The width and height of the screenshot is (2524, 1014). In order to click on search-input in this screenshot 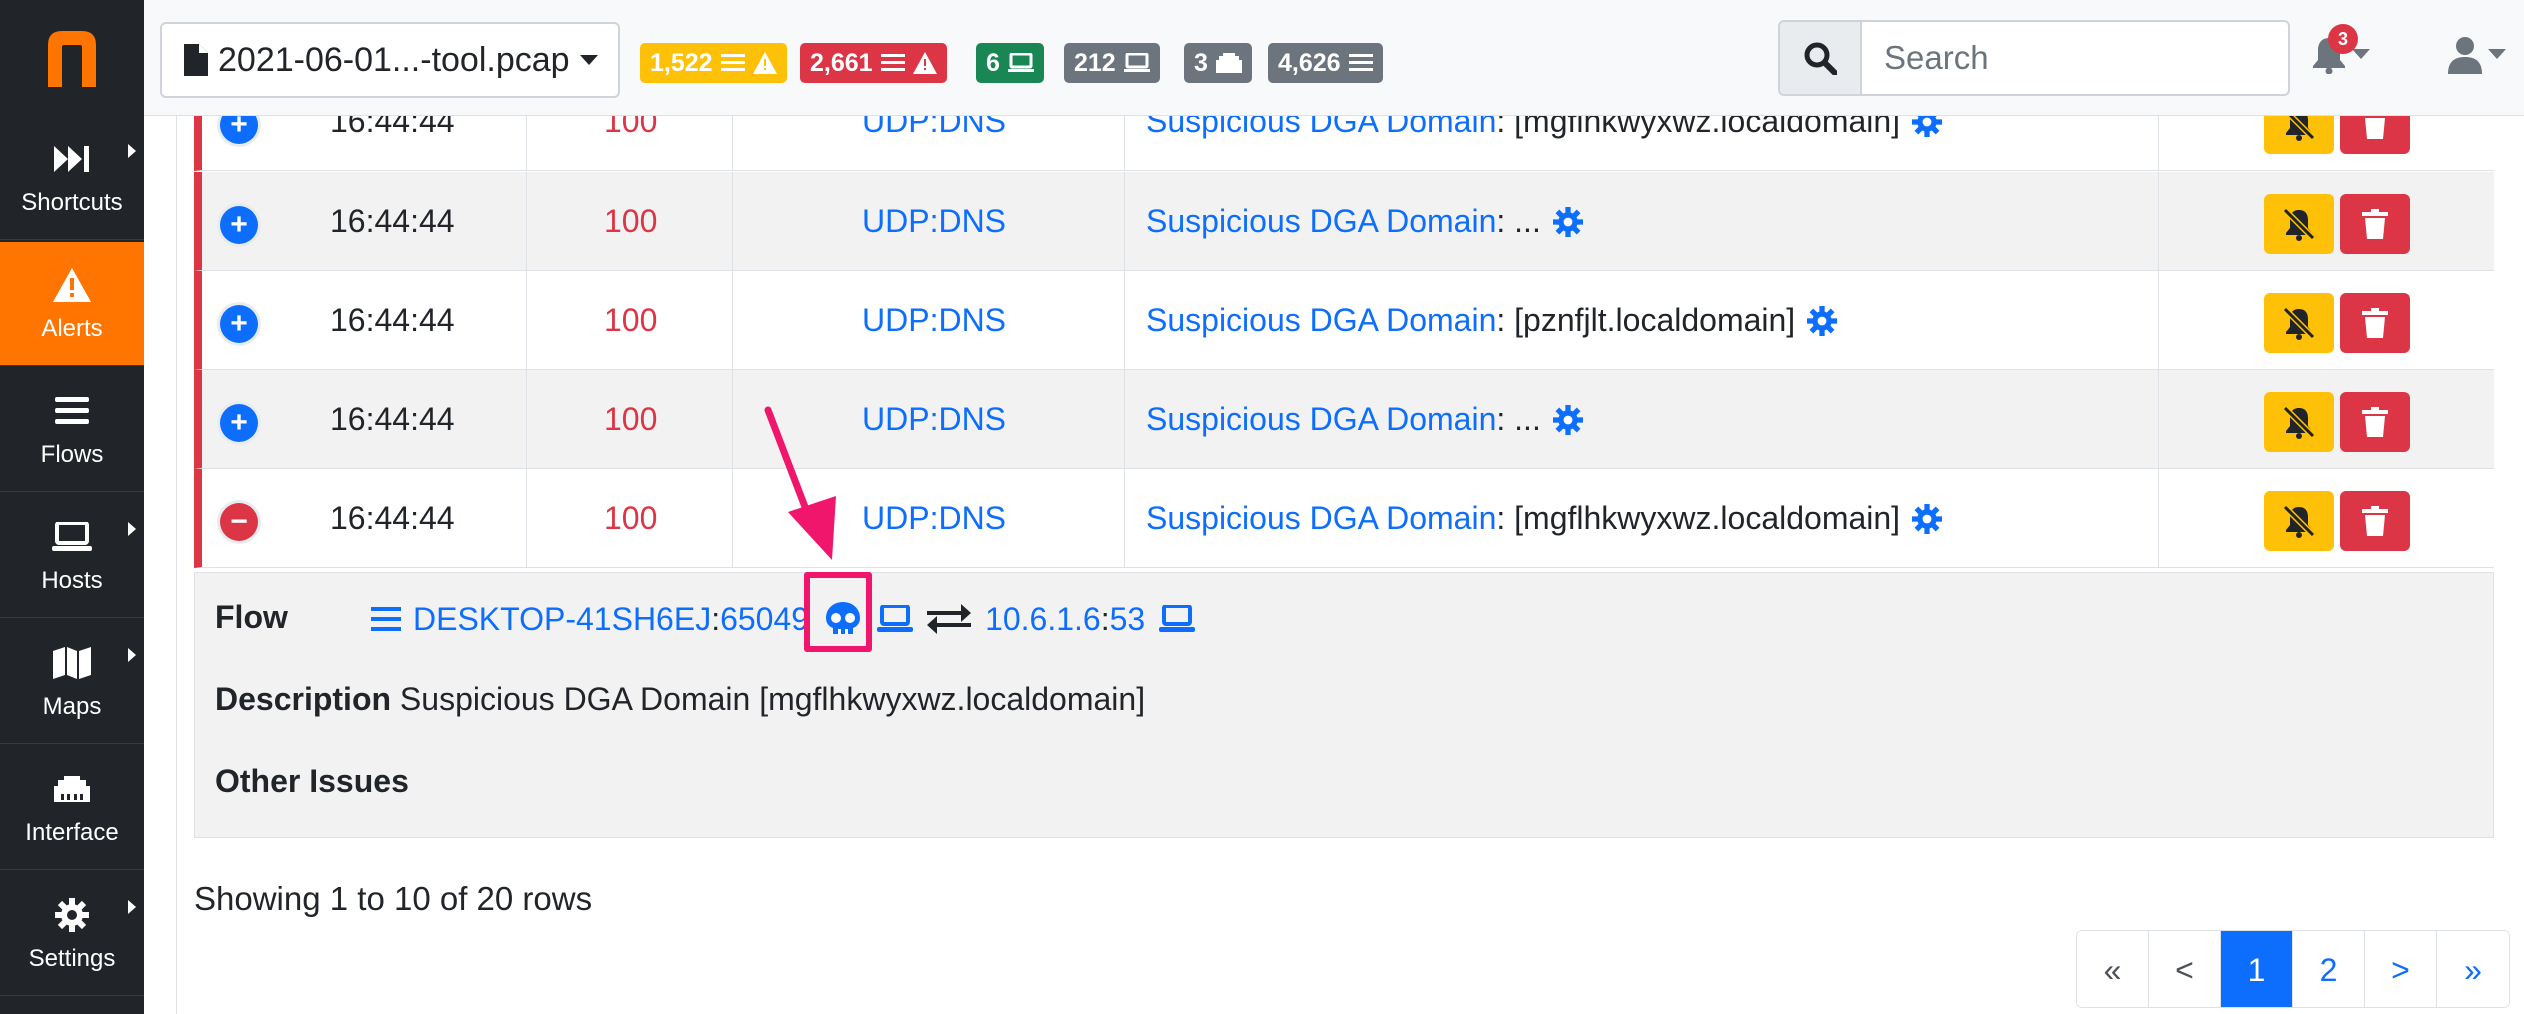, I will do `click(2075, 58)`.